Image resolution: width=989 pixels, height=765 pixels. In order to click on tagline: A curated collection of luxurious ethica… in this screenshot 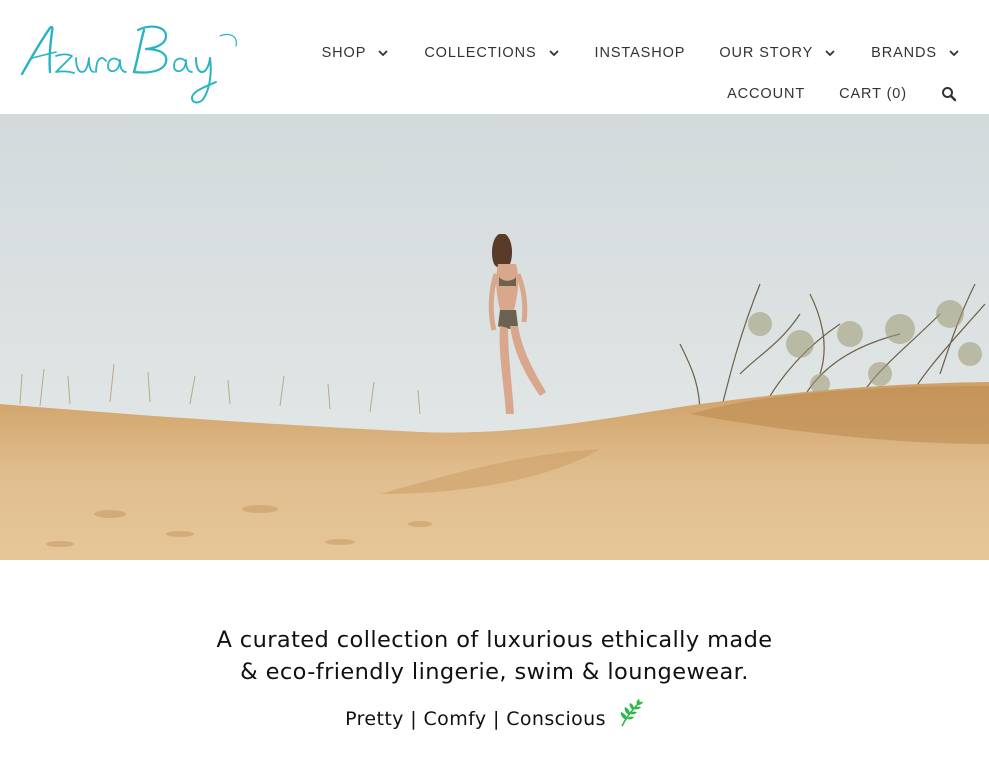, I will do `click(494, 656)`.